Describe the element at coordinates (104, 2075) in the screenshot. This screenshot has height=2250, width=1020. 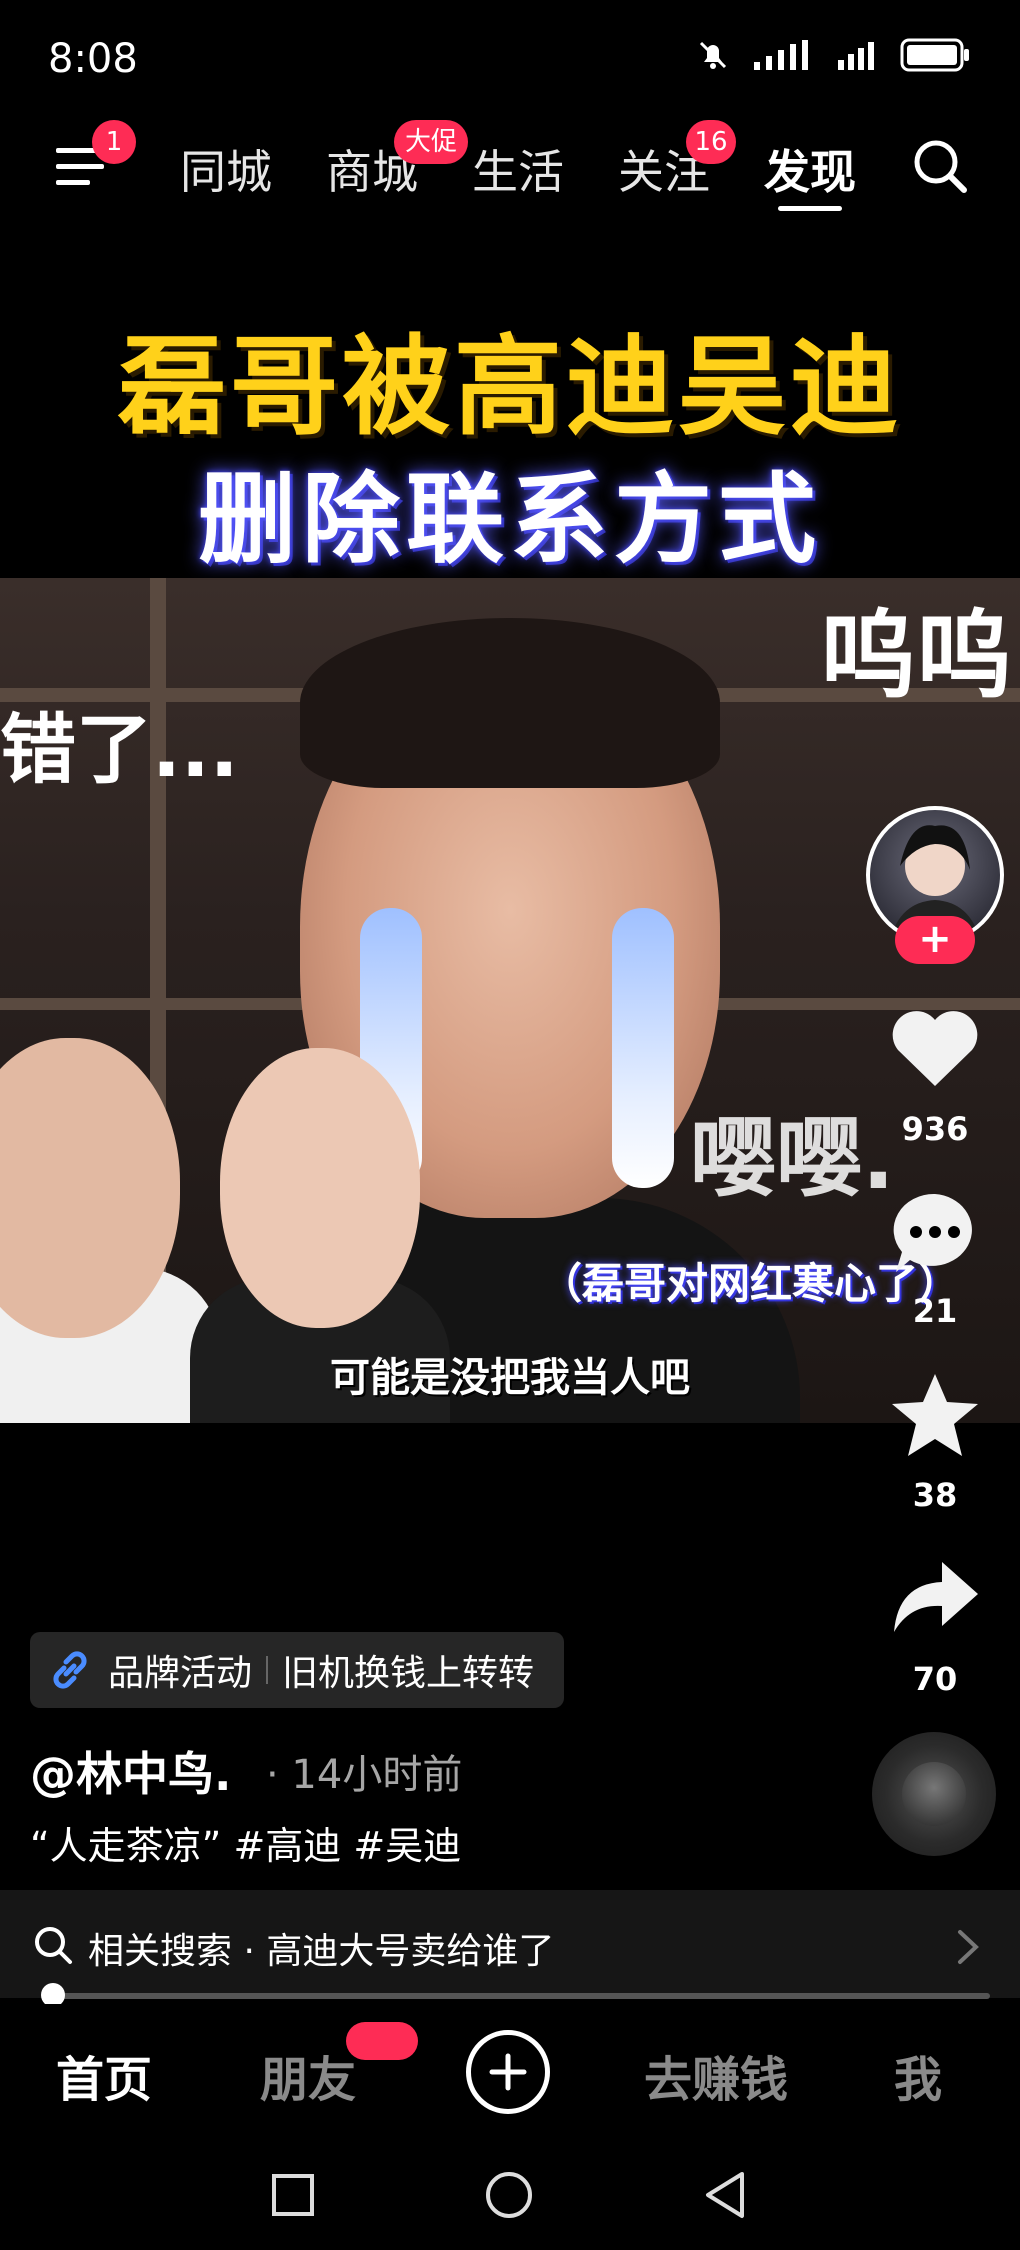
I see `tab-home: 首页` at that location.